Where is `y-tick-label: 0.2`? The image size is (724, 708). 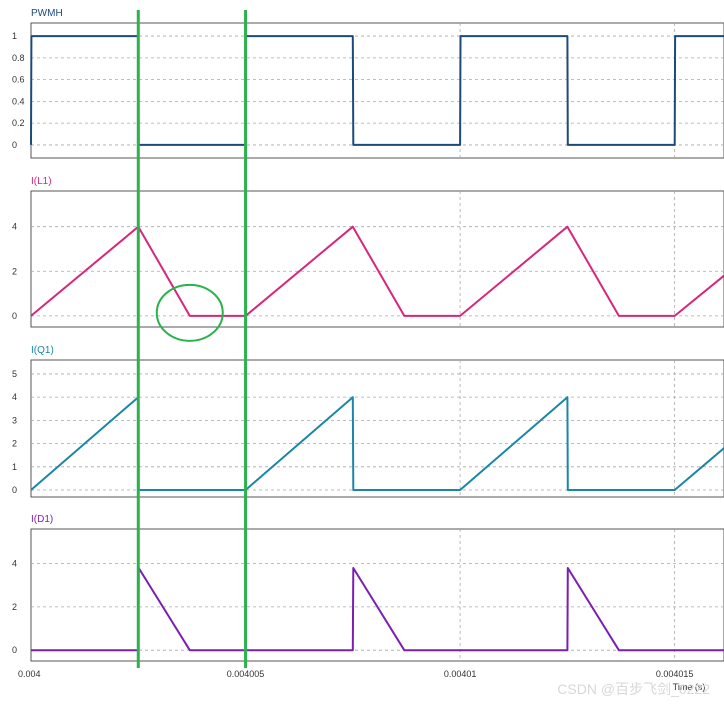 y-tick-label: 0.2 is located at coordinates (18, 123).